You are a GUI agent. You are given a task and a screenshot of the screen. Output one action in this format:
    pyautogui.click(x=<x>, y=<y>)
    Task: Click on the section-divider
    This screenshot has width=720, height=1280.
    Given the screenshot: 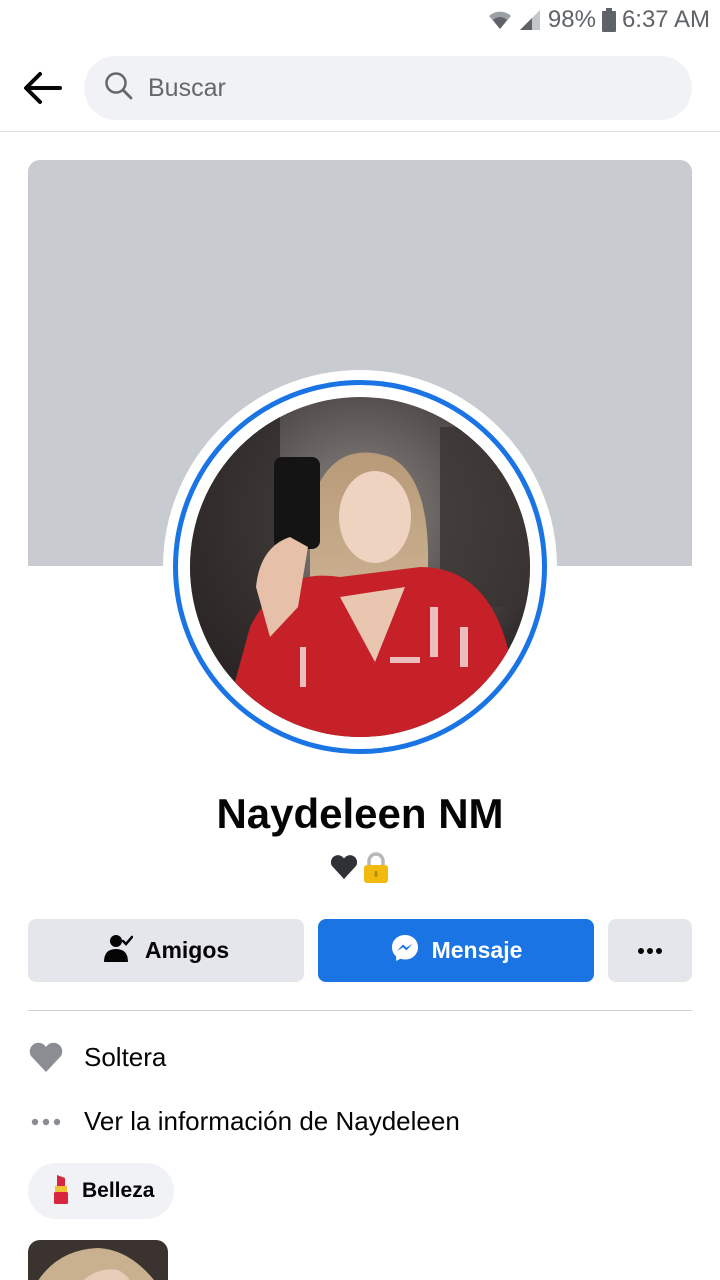 What is the action you would take?
    pyautogui.click(x=360, y=1010)
    